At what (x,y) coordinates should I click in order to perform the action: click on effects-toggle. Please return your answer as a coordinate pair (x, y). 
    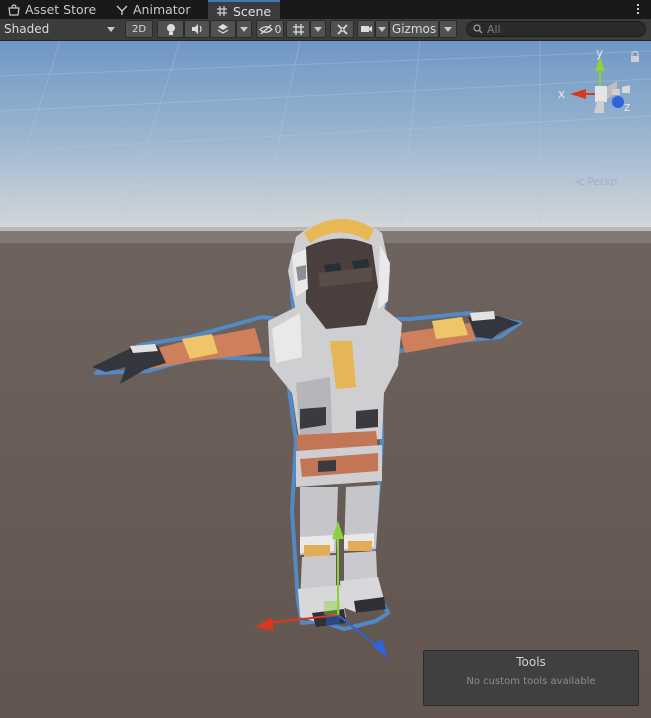
    Looking at the image, I should click on (223, 29).